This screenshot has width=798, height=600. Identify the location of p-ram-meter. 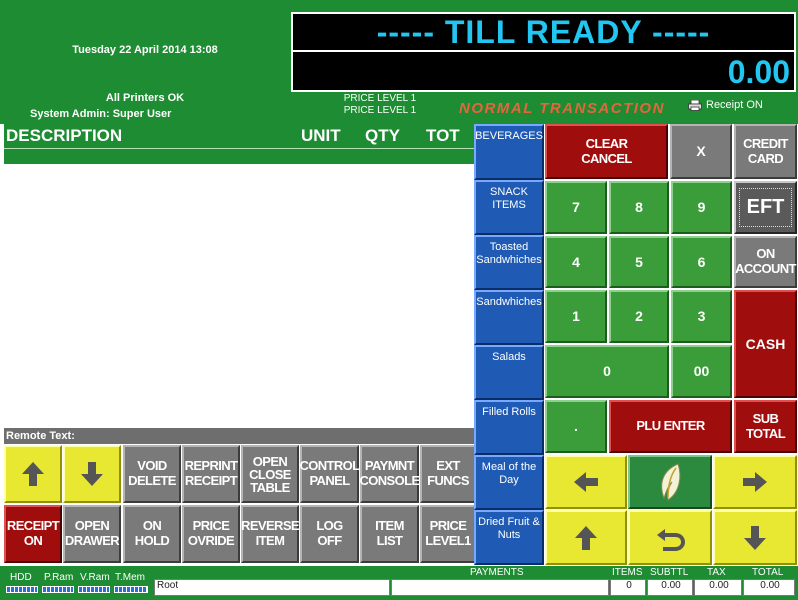
(58, 589).